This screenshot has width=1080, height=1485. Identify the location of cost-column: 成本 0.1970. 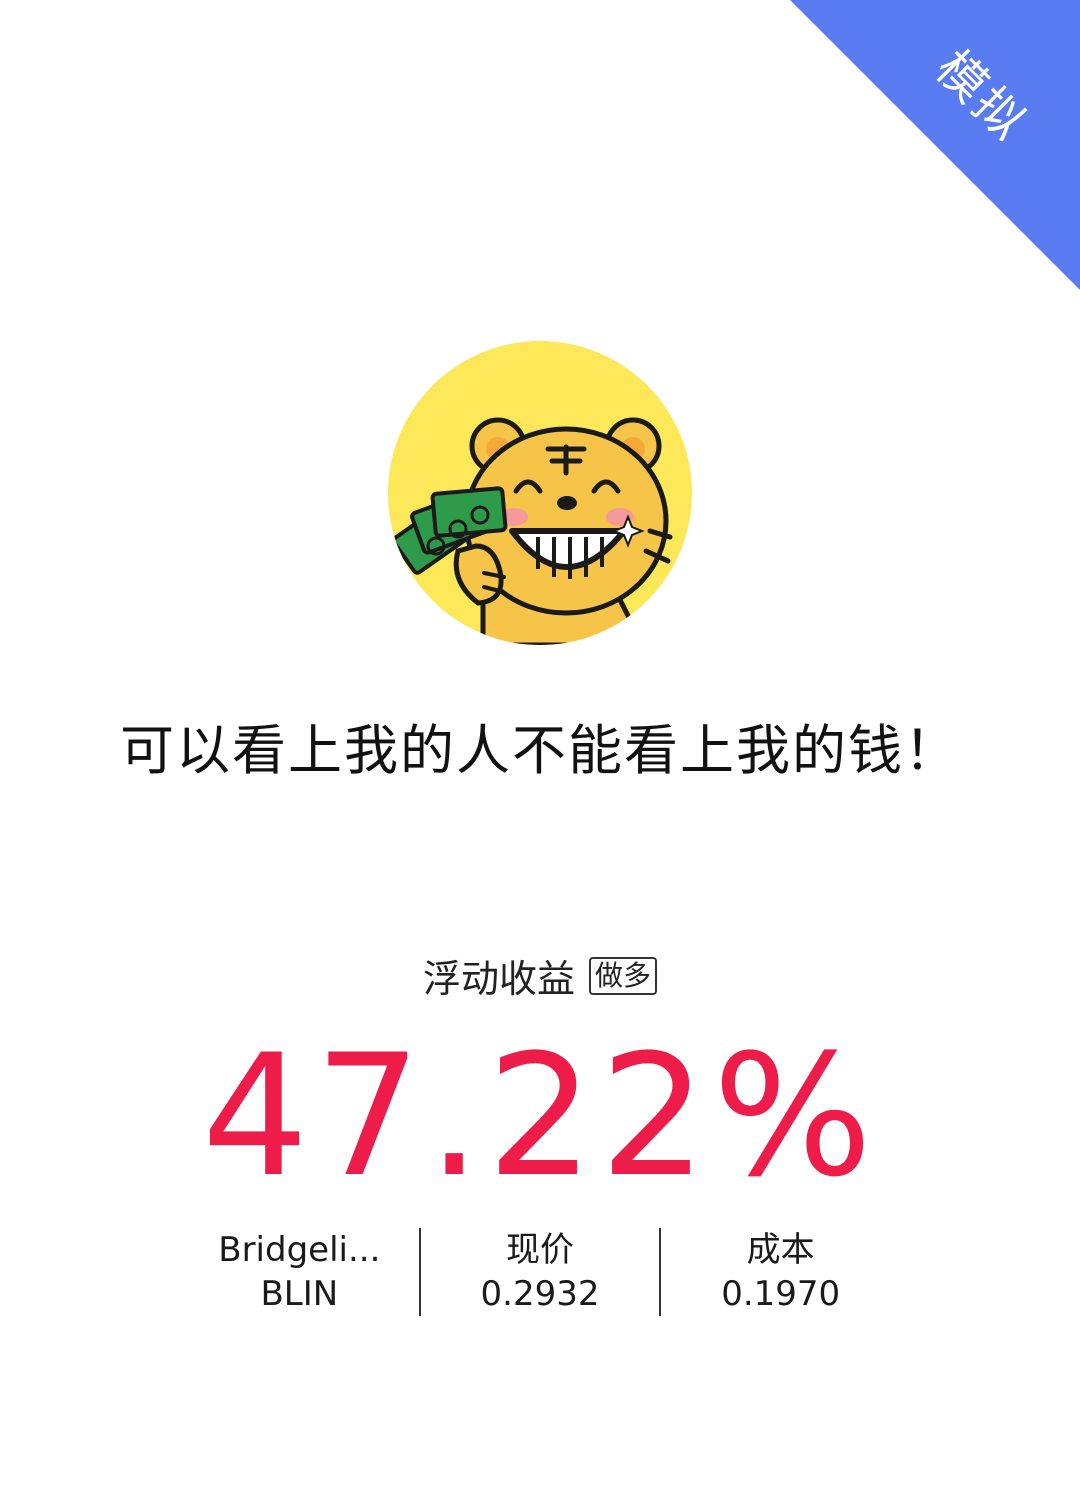
(779, 1272).